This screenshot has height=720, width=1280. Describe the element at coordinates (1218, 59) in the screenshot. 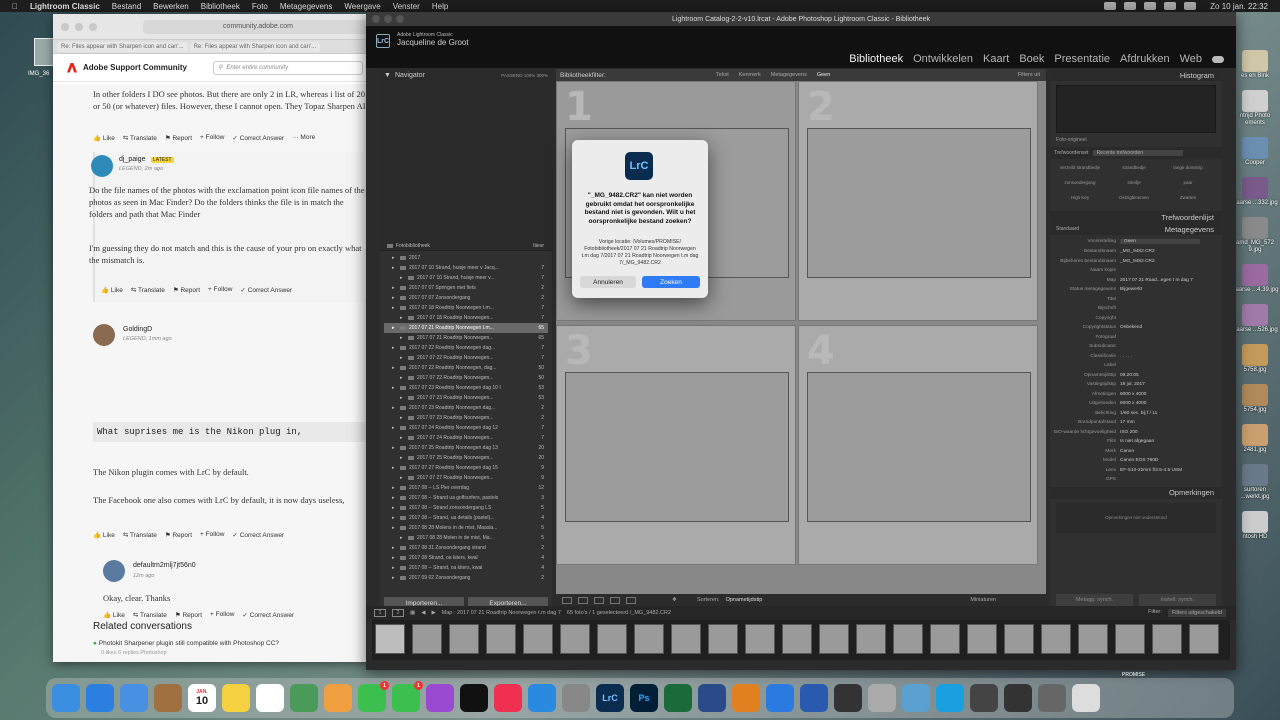

I see `cloud-icon` at that location.